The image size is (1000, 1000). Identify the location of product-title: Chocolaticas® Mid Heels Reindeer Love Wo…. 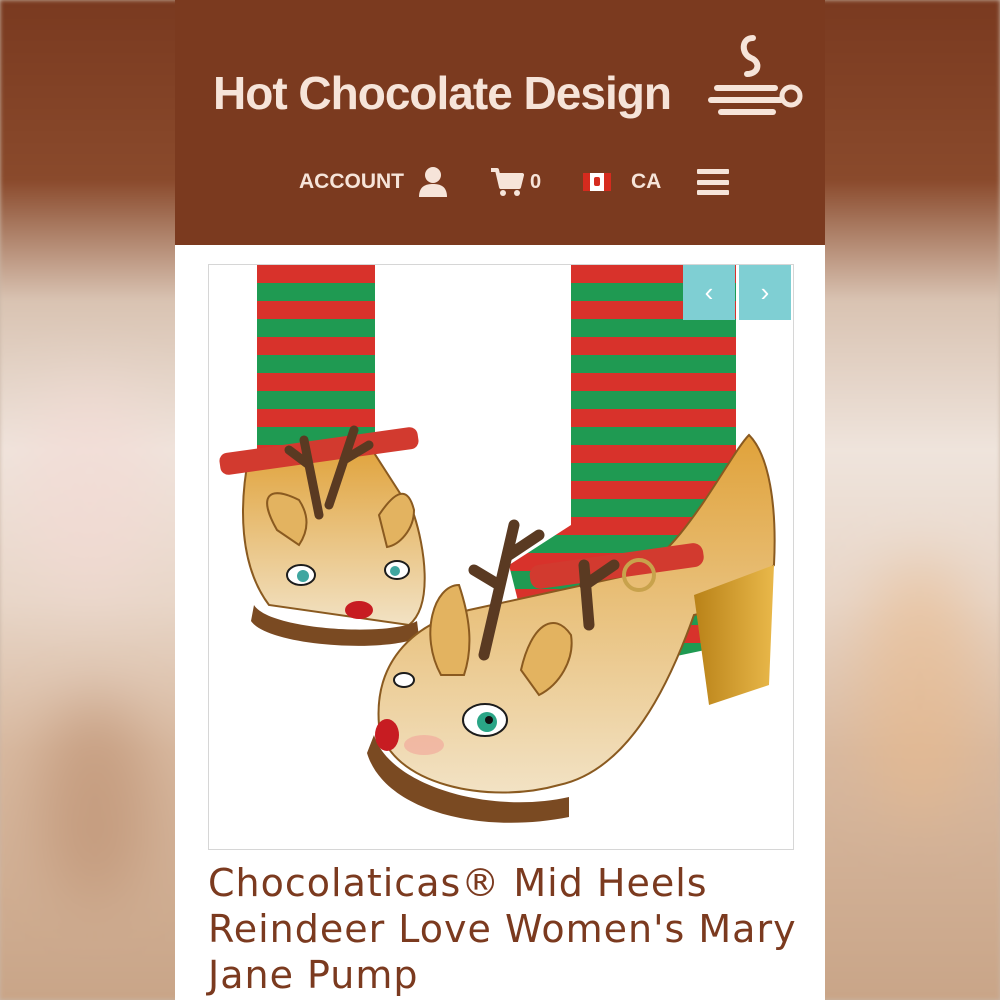
(502, 929).